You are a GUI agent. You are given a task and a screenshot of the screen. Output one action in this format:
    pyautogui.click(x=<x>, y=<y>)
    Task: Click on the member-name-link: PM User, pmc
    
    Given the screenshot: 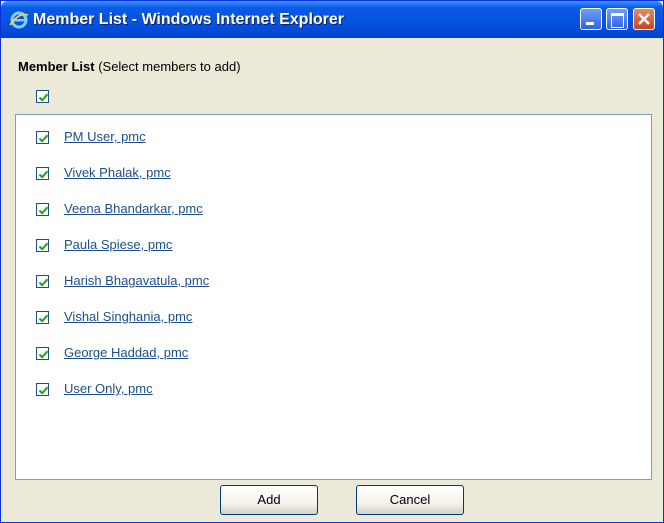 What is the action you would take?
    pyautogui.click(x=105, y=136)
    